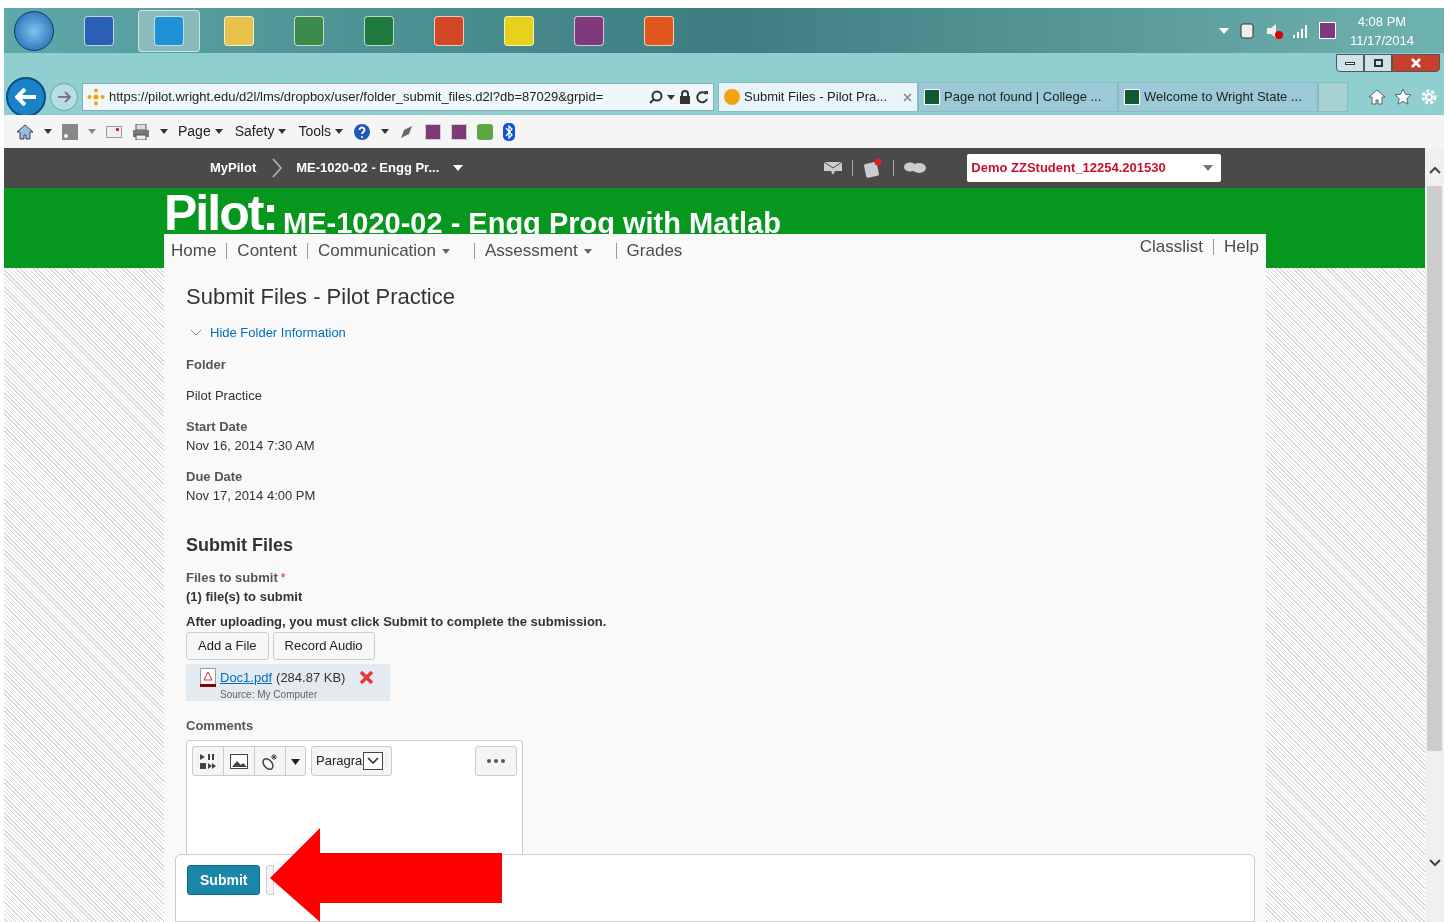  What do you see at coordinates (1350, 63) in the screenshot?
I see `minimize-button` at bounding box center [1350, 63].